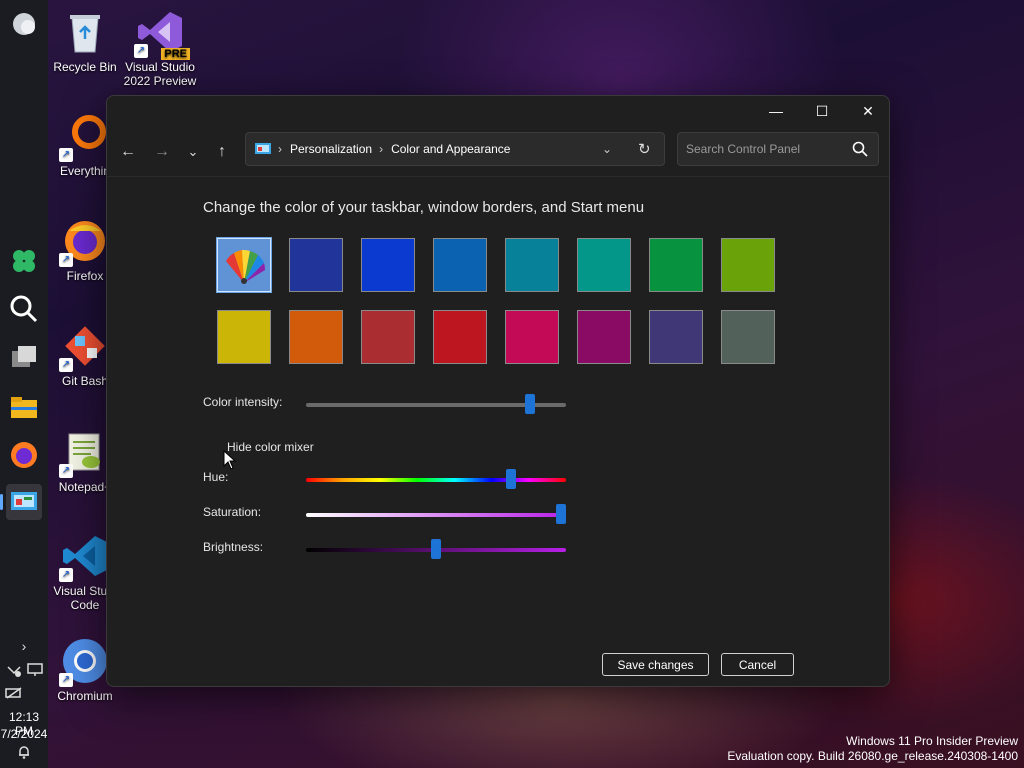 The image size is (1024, 768). What do you see at coordinates (24, 357) in the screenshot?
I see `task-view-icon` at bounding box center [24, 357].